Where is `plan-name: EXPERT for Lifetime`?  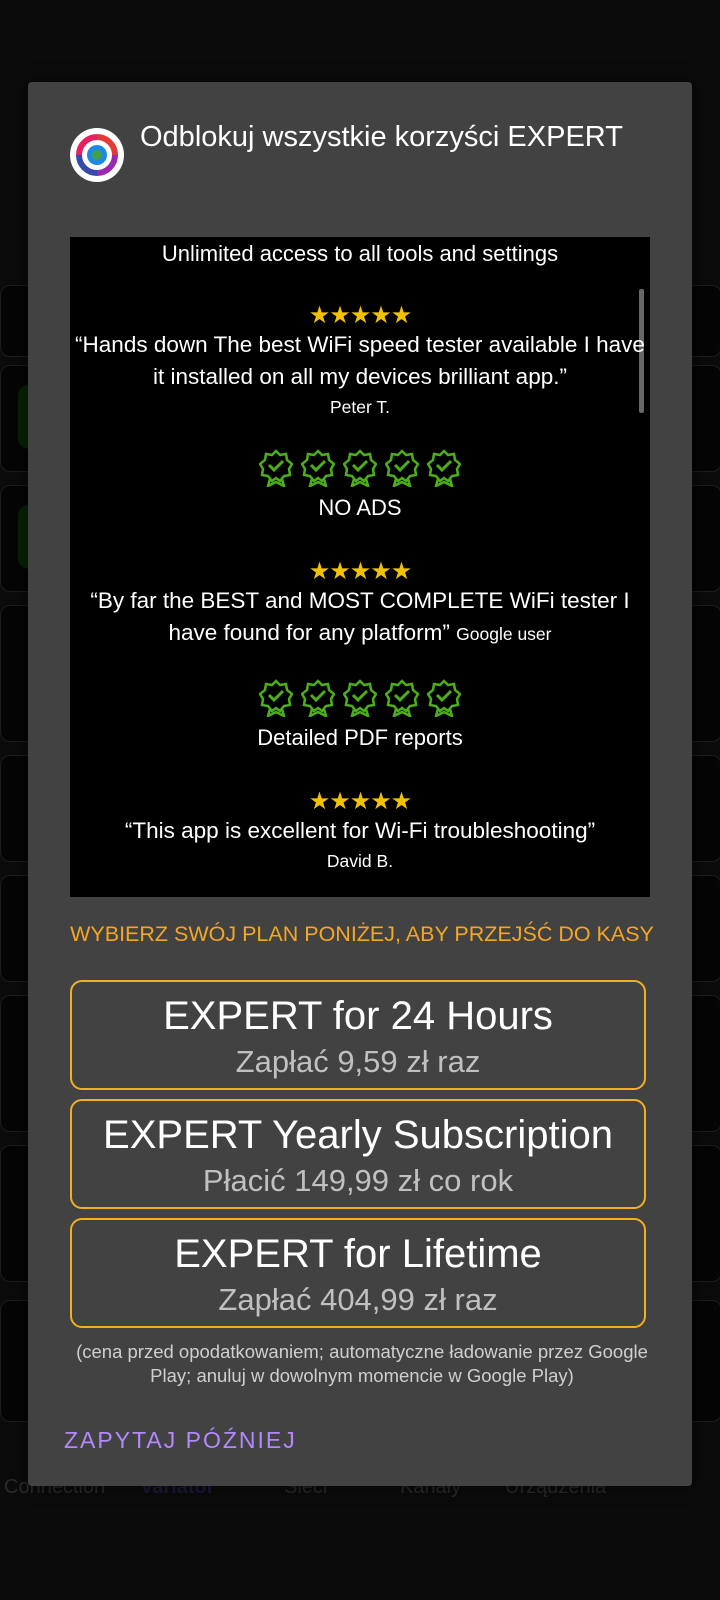
plan-name: EXPERT for Lifetime is located at coordinates (358, 1254).